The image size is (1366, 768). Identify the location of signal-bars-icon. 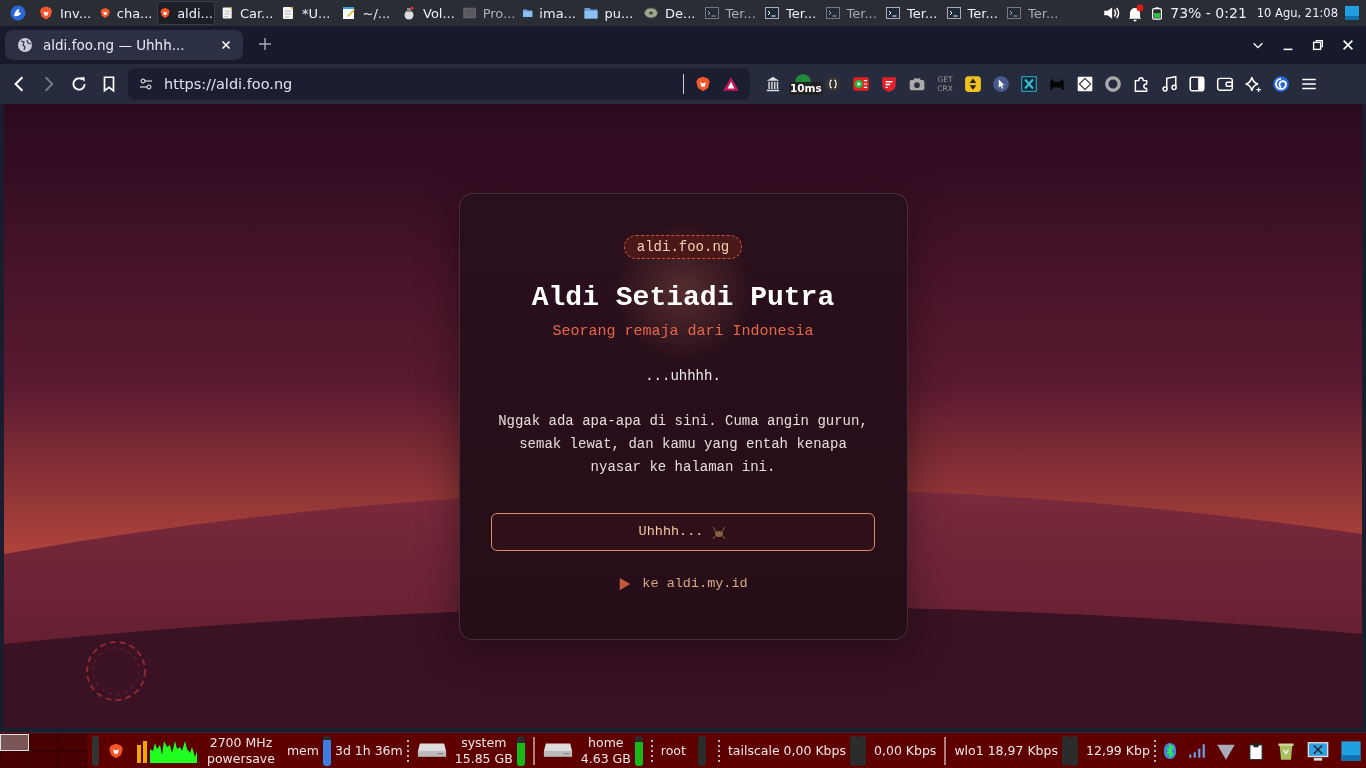
(1197, 750).